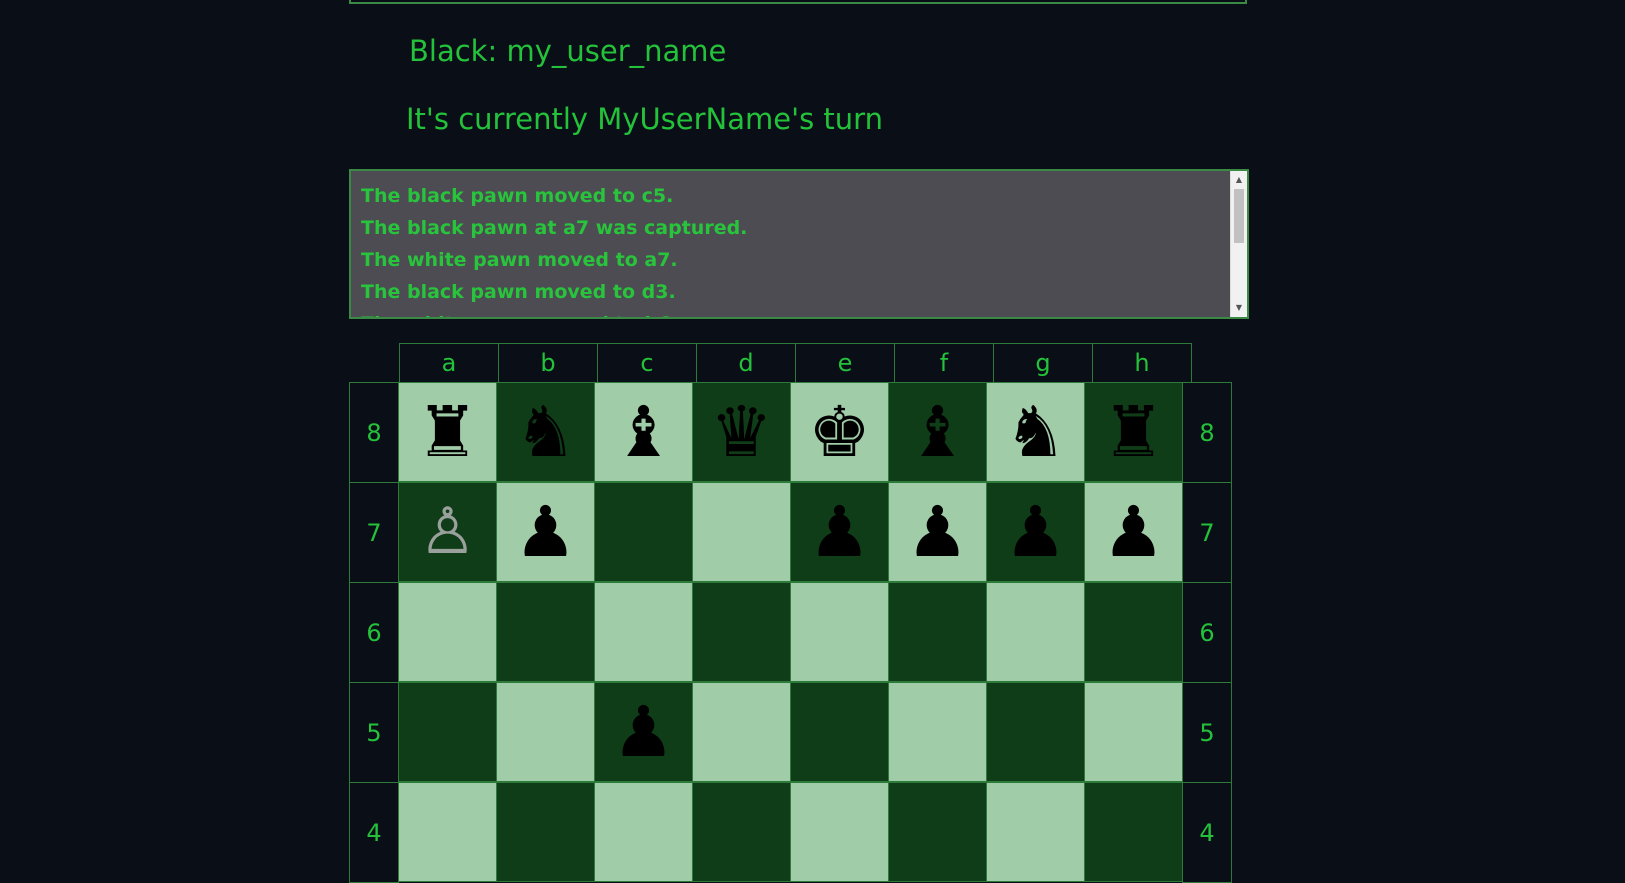  I want to click on scroll-up-arrow-icon: ▲, so click(1239, 180).